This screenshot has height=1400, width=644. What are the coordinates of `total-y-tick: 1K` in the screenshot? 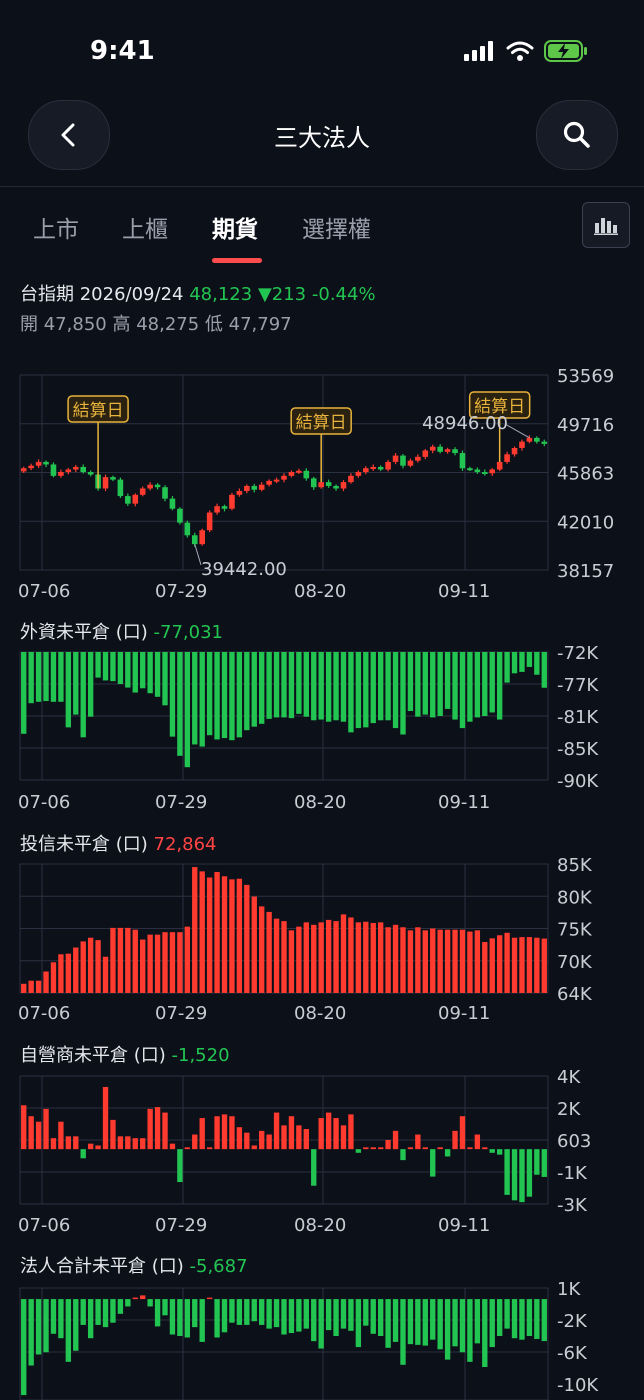 It's located at (569, 1289).